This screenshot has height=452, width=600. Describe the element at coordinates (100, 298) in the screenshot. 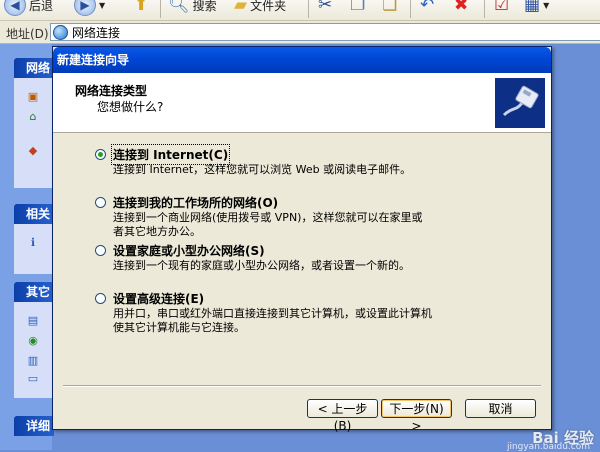

I see `radio-advanced-connection` at that location.